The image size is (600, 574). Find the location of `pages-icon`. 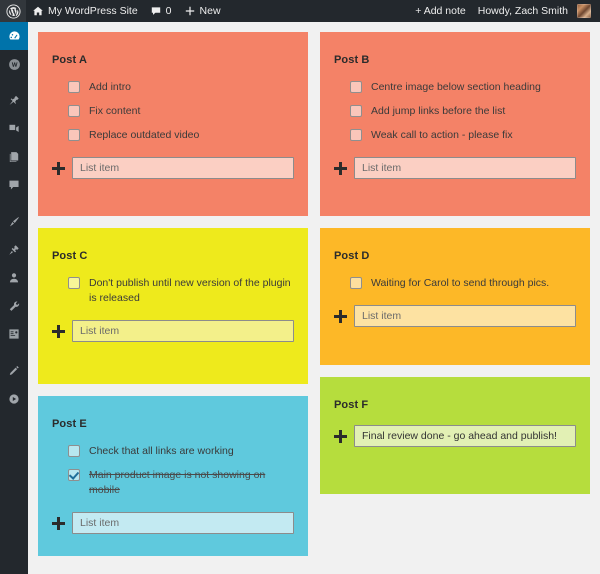

pages-icon is located at coordinates (14, 157).